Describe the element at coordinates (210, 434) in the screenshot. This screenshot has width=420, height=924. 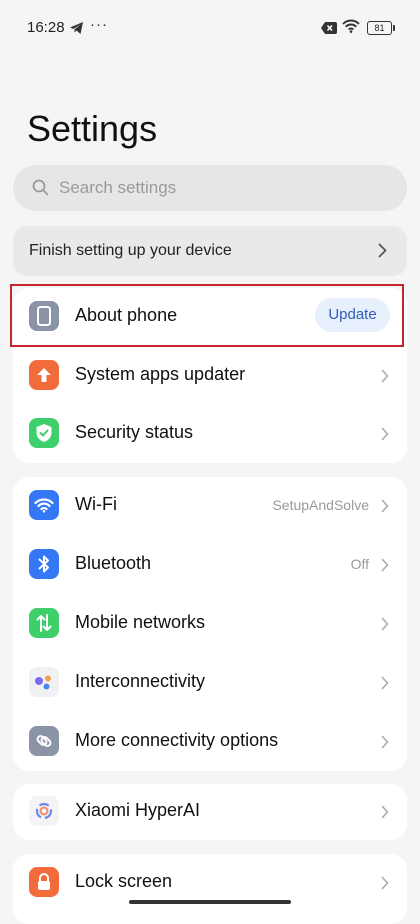
I see `settings-item-security-status: Security status` at that location.